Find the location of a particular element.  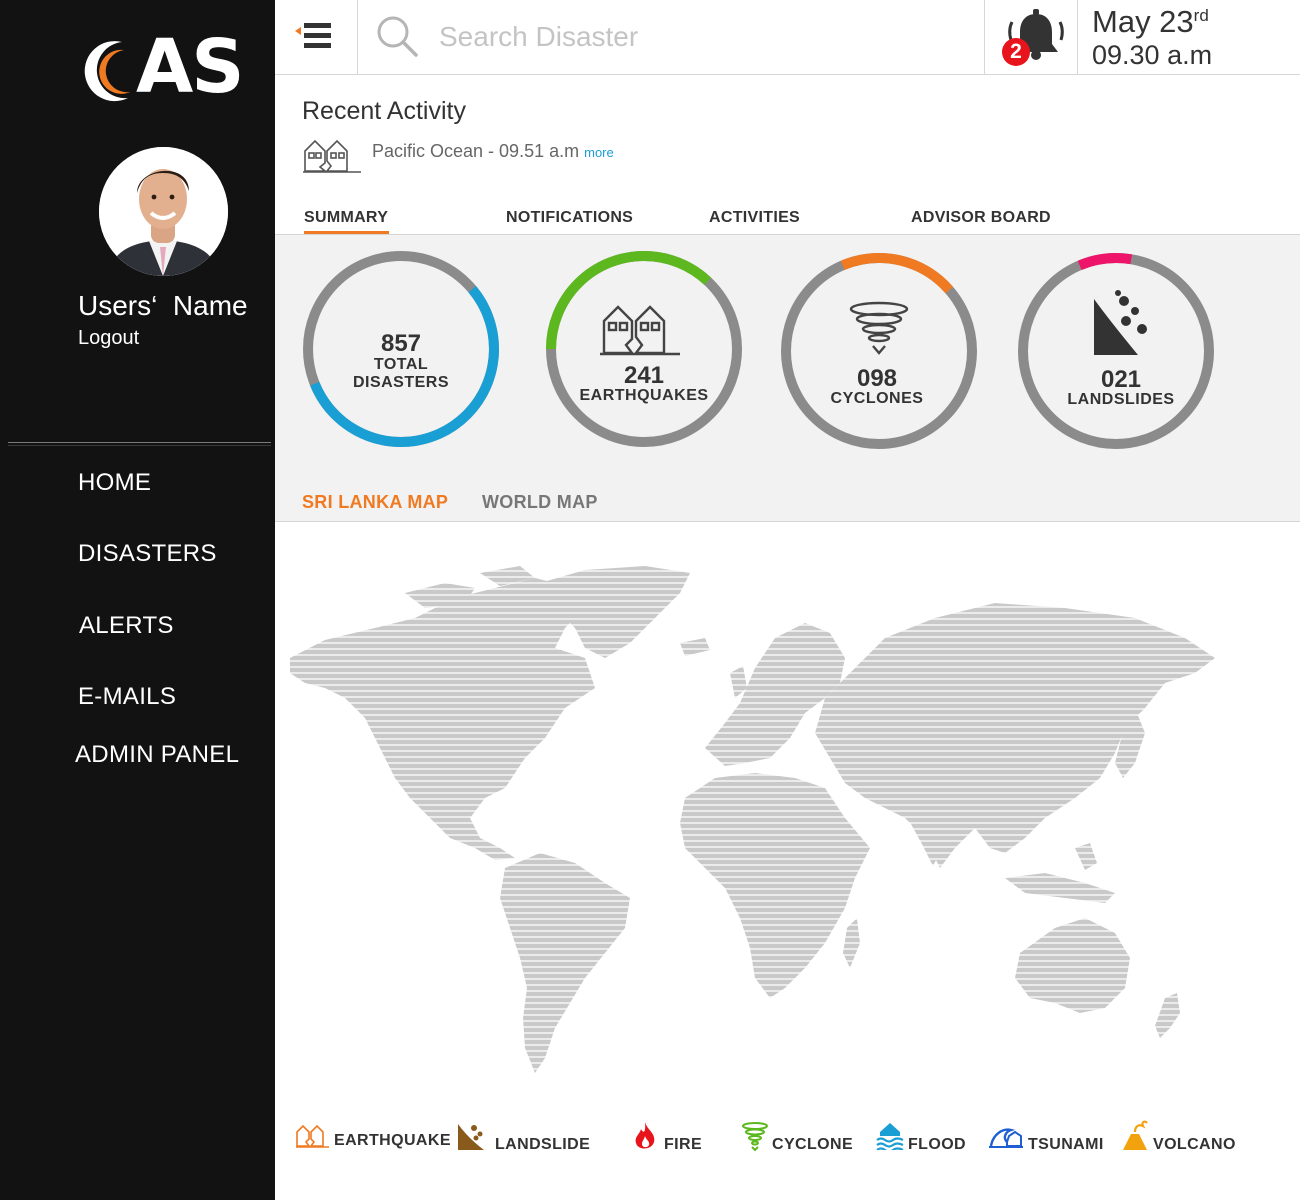

recent-activity-item: Pacific Ocean - 09.51 a.m more is located at coordinates (493, 151).